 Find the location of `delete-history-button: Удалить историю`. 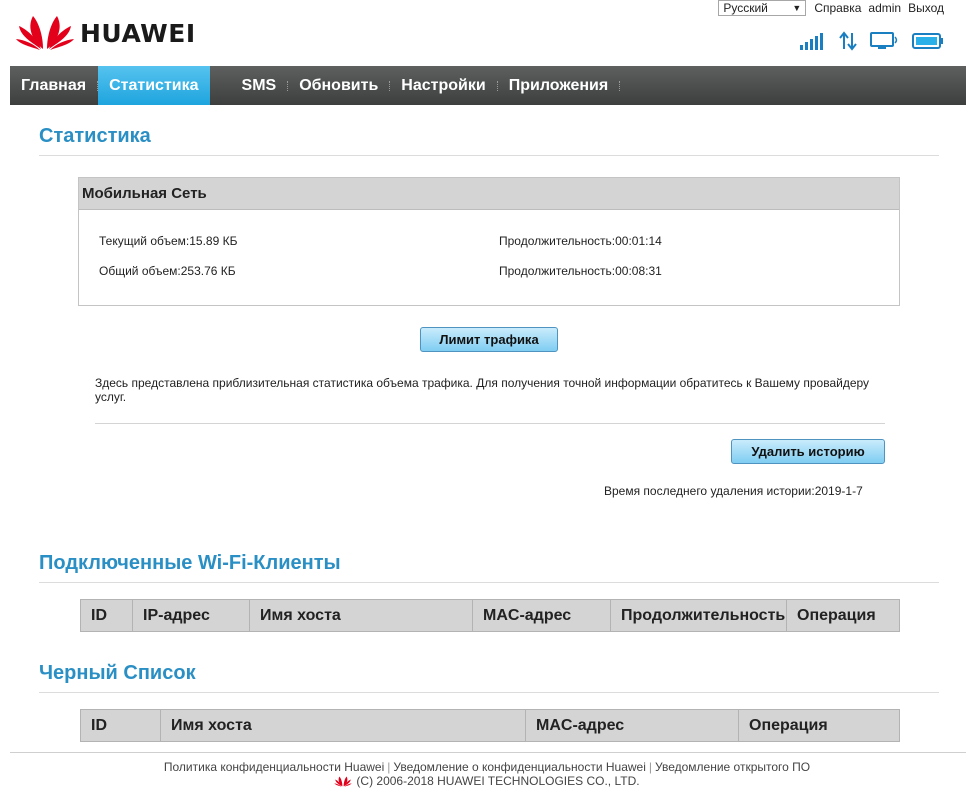

delete-history-button: Удалить историю is located at coordinates (808, 451).